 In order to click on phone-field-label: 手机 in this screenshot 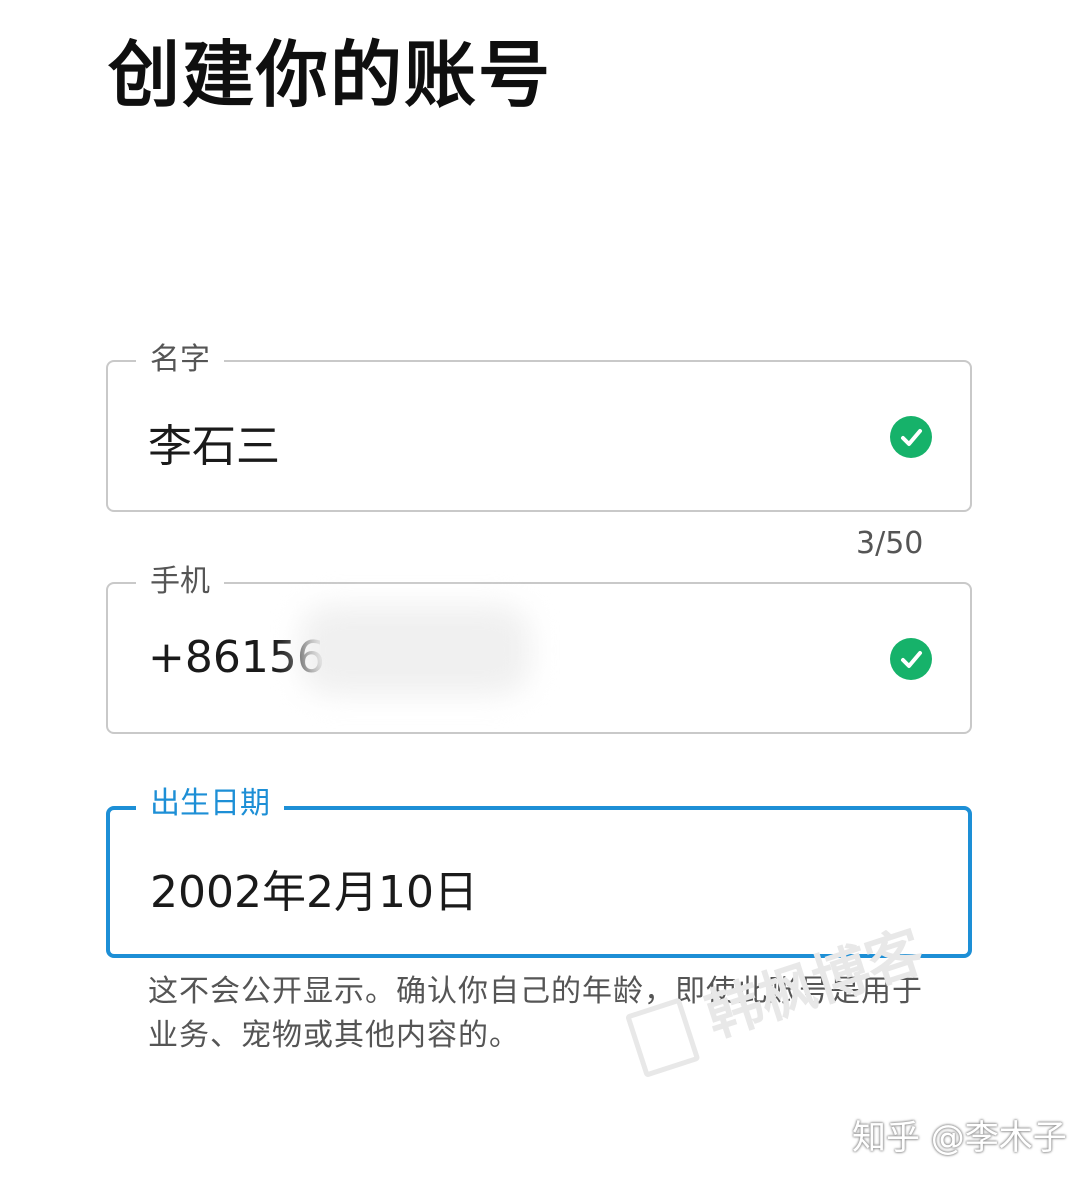, I will do `click(180, 582)`.